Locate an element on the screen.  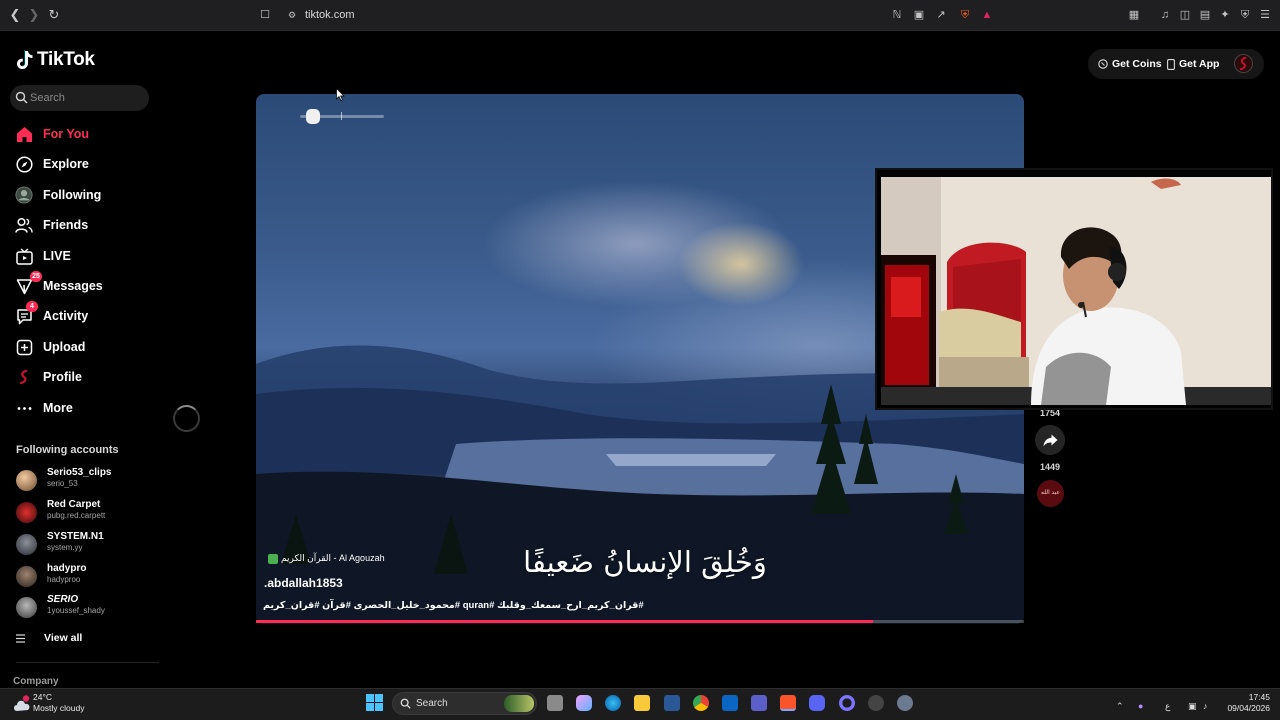
account-name: hadypro is located at coordinates (67, 568).